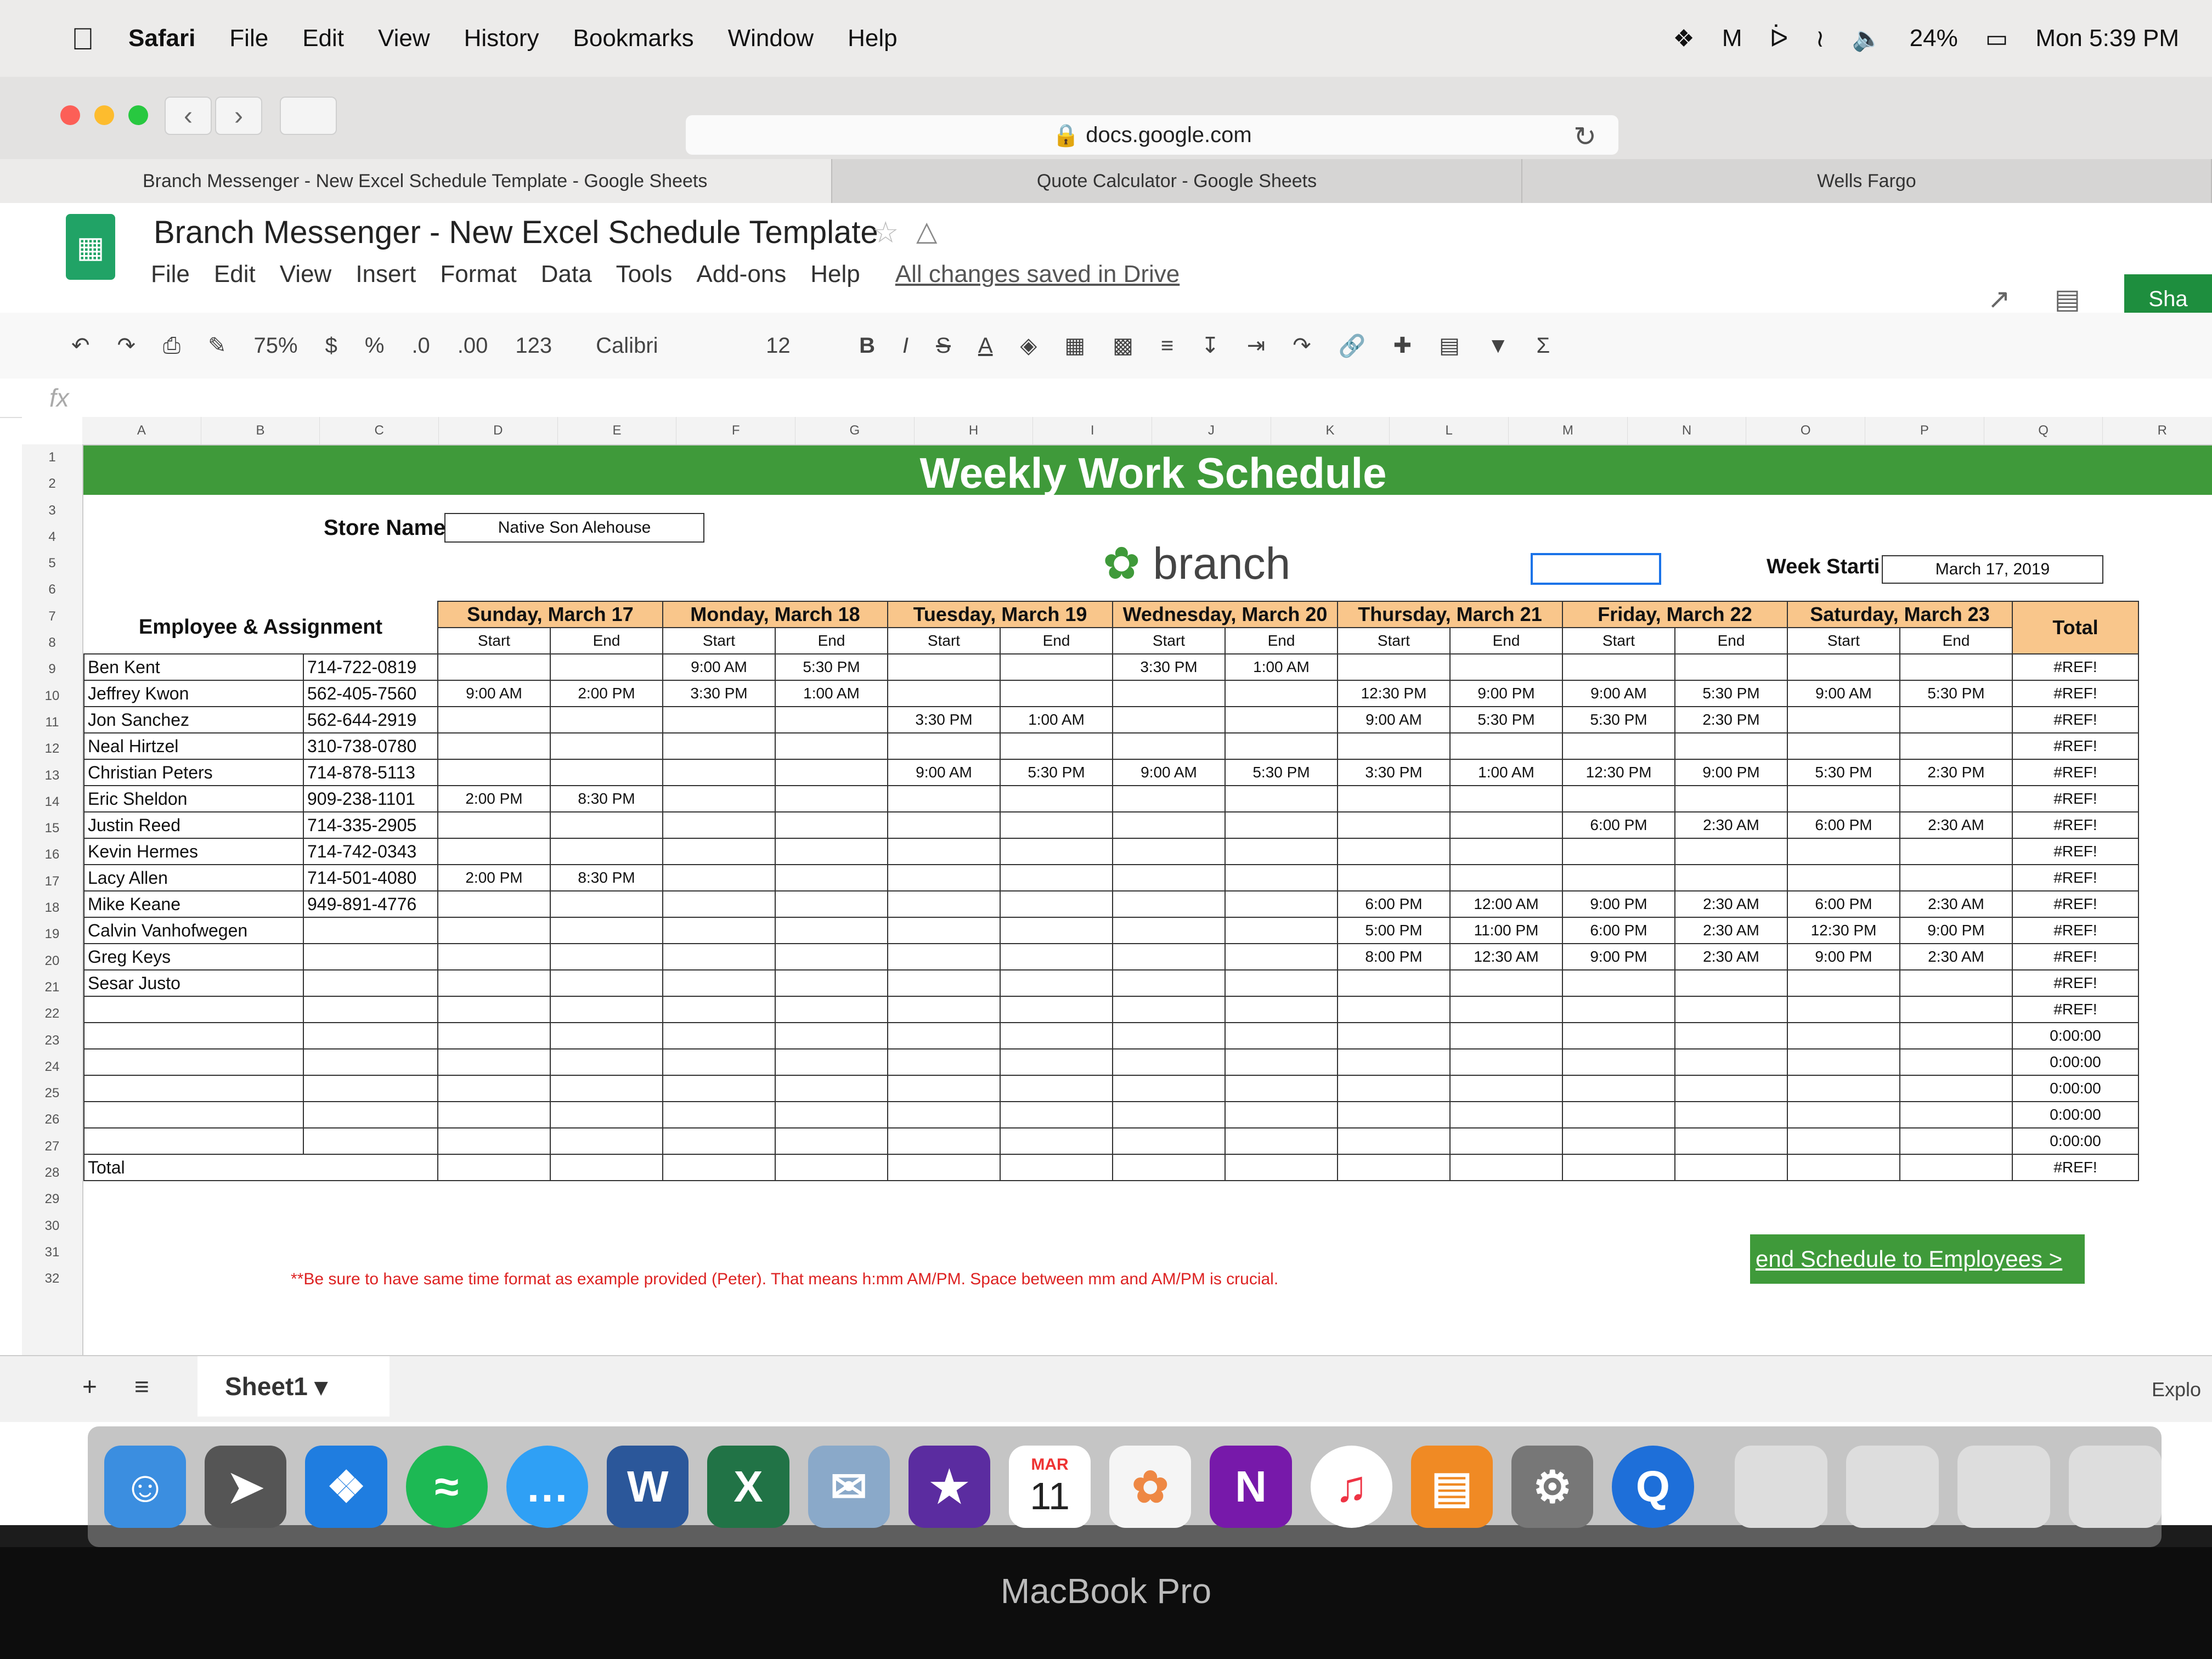 The height and width of the screenshot is (1659, 2212). What do you see at coordinates (1451, 1487) in the screenshot?
I see `ibooks-icon: ▤` at bounding box center [1451, 1487].